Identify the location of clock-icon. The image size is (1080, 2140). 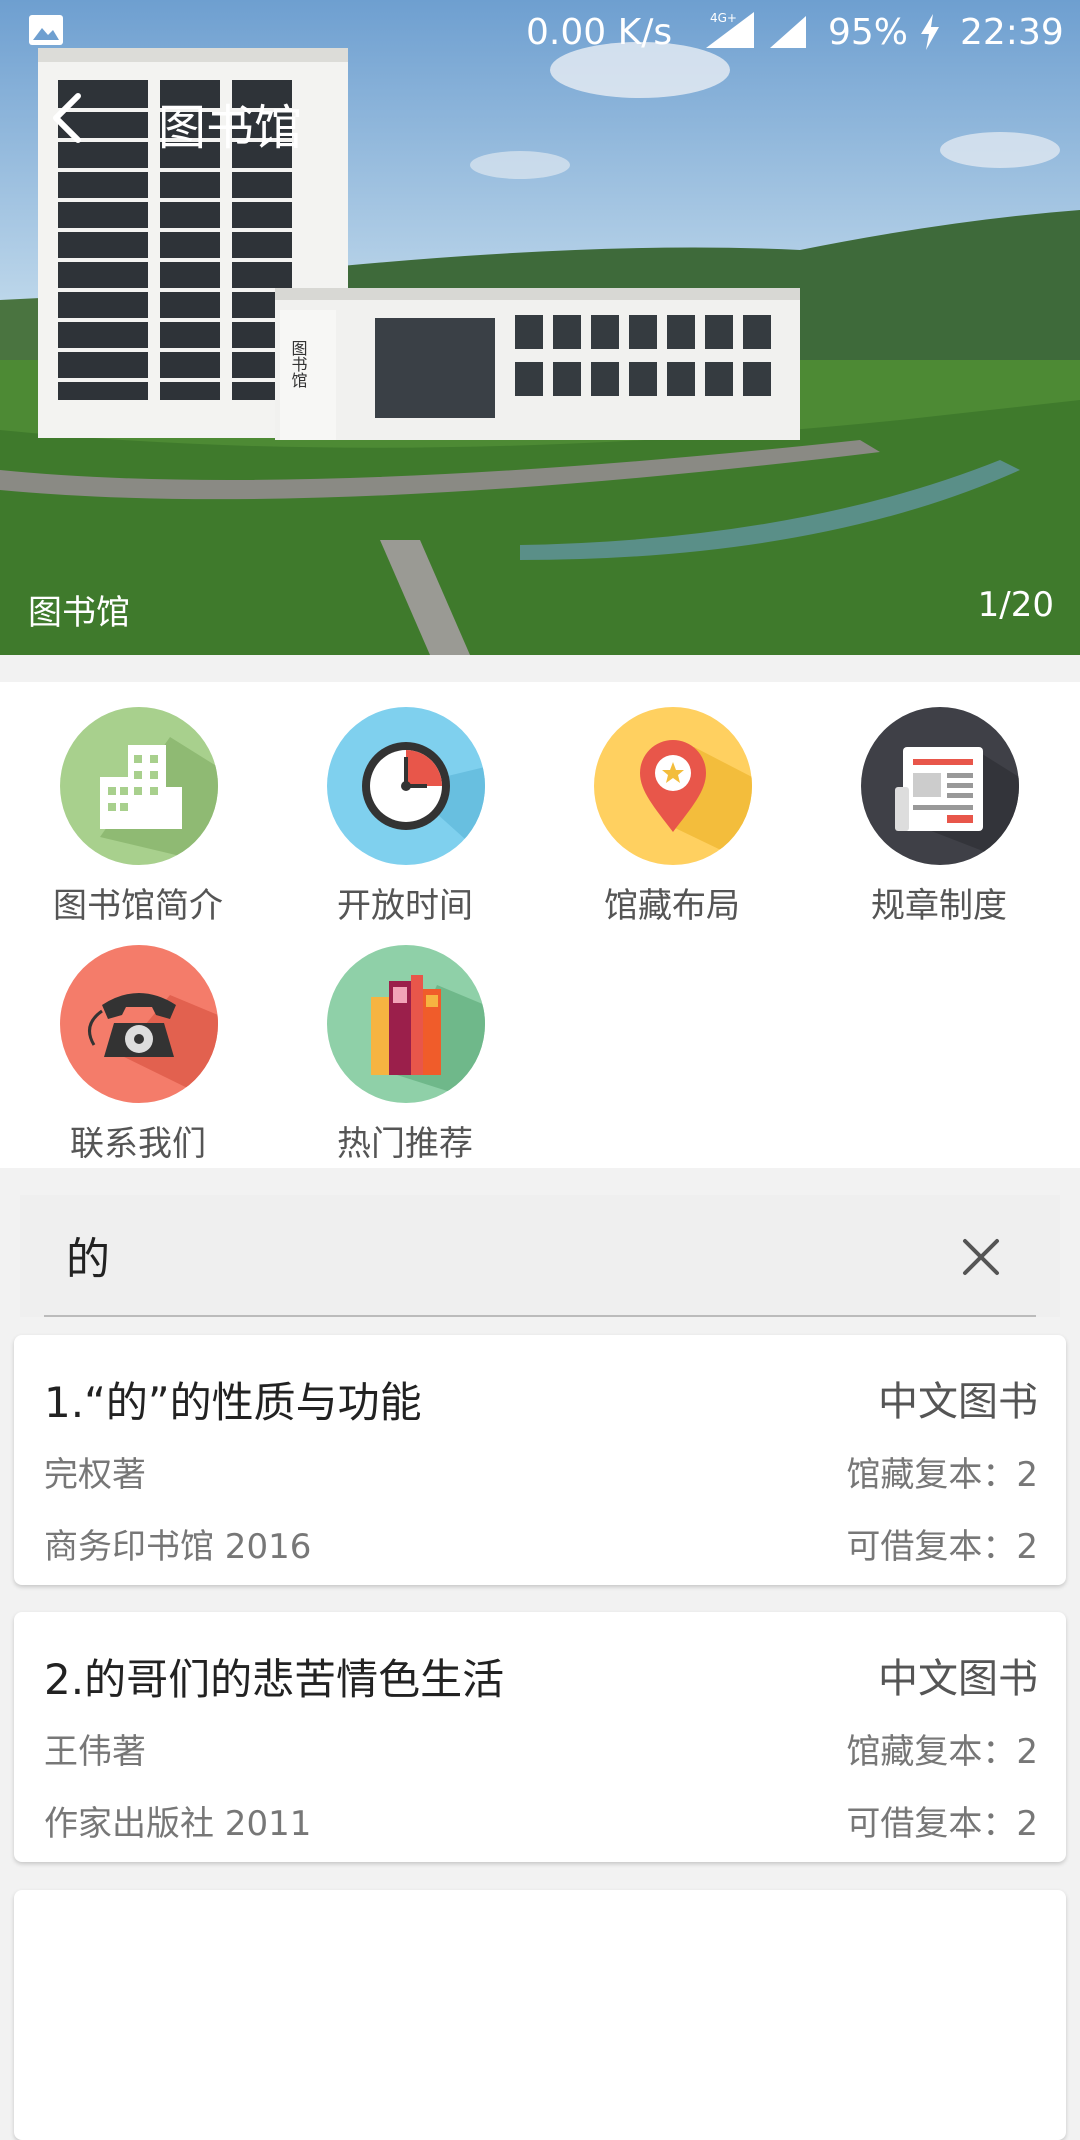
(406, 786).